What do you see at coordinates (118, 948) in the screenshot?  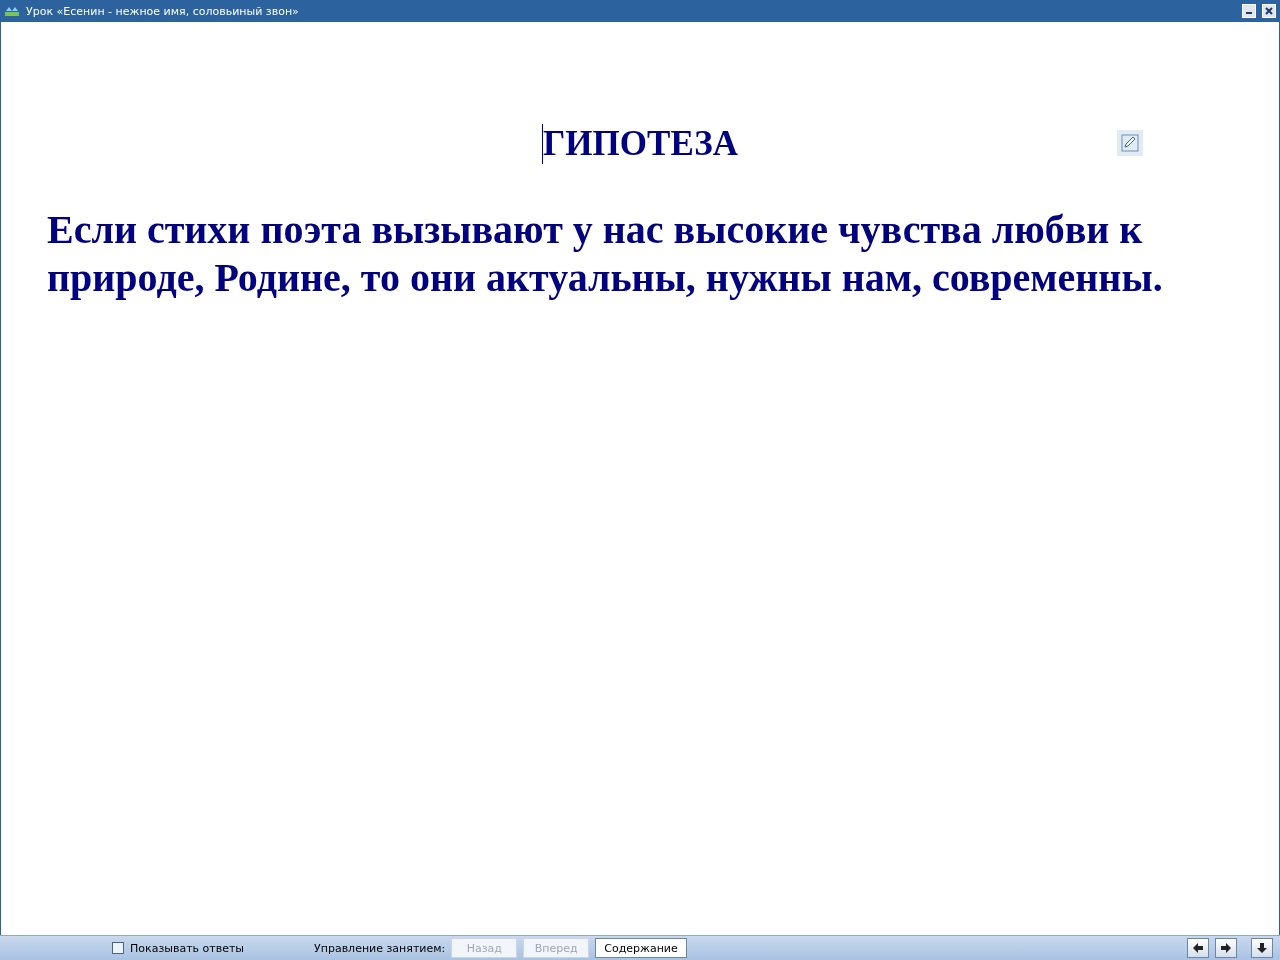 I see `show-answers-checkbox` at bounding box center [118, 948].